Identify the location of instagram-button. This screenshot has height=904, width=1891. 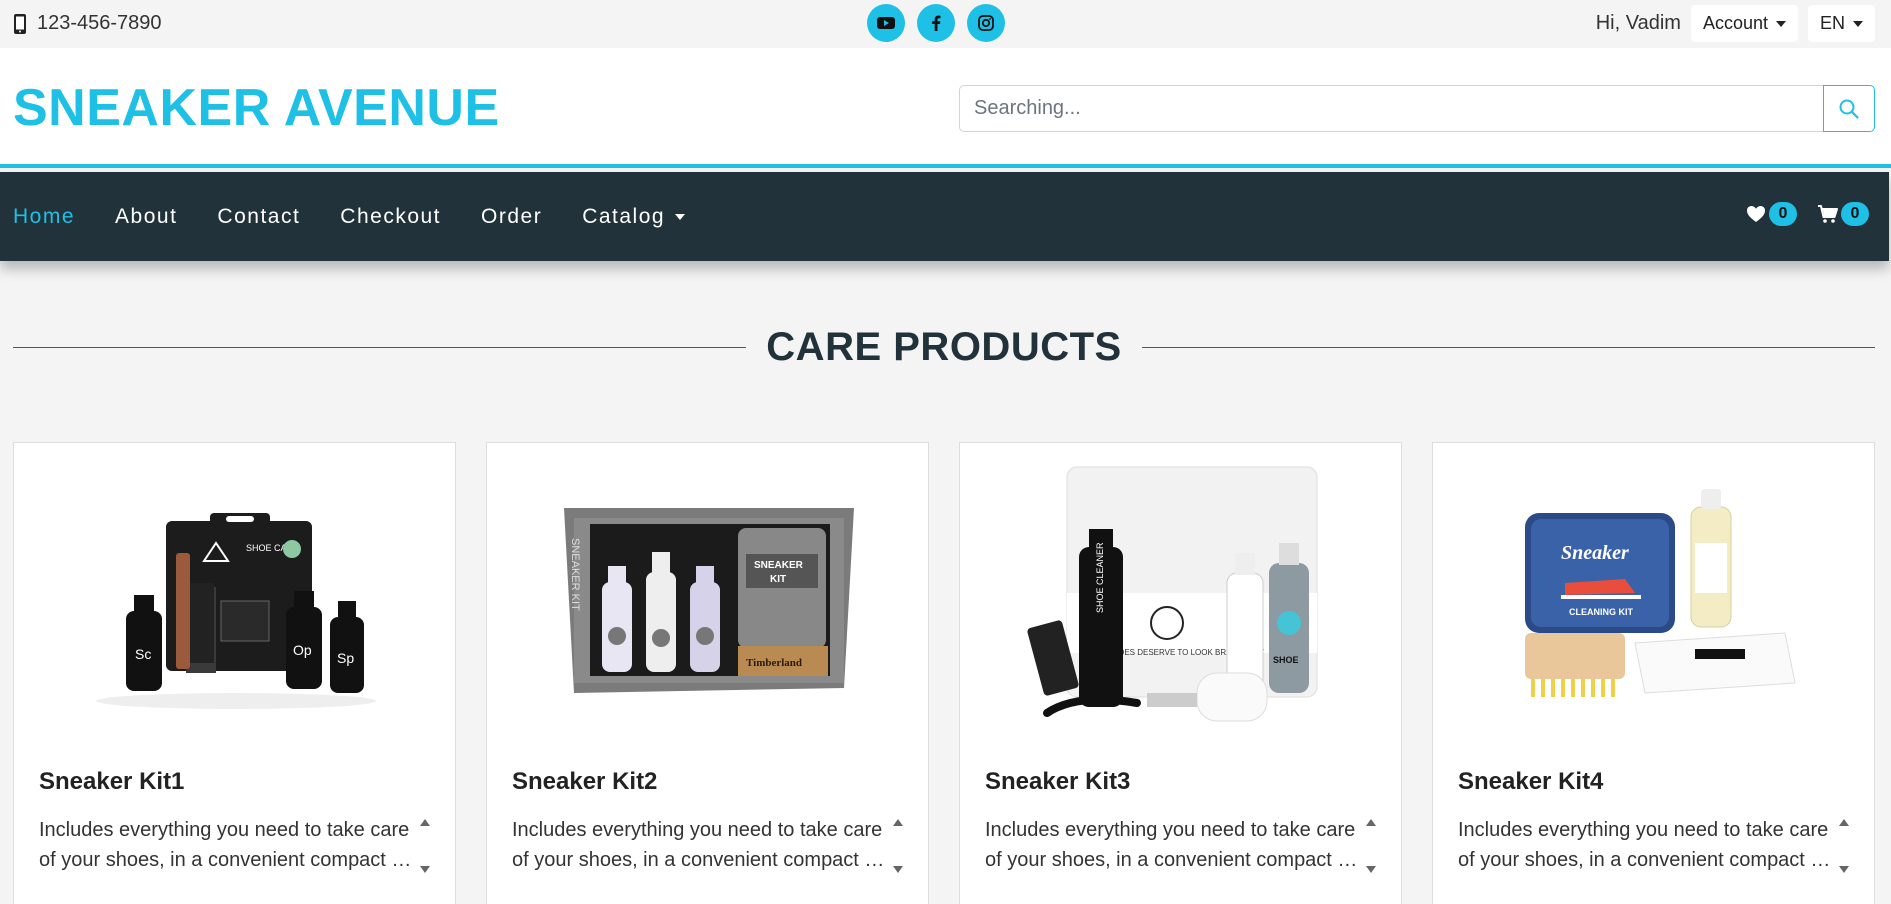
(986, 23).